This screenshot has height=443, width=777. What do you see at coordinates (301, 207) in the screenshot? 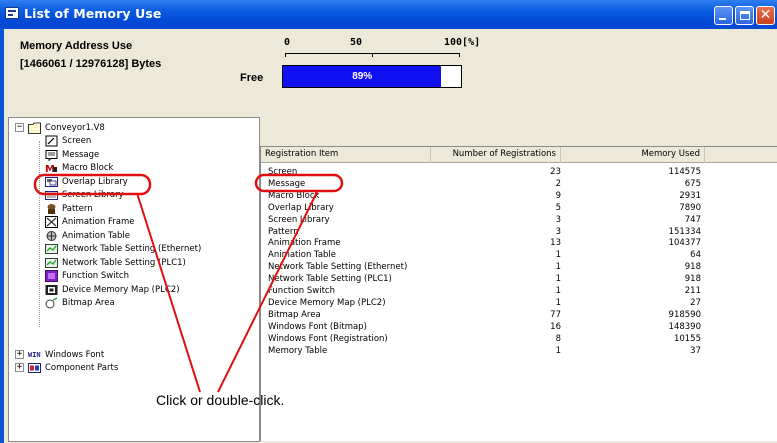
I see `registration-item-cell: Overlap Library` at bounding box center [301, 207].